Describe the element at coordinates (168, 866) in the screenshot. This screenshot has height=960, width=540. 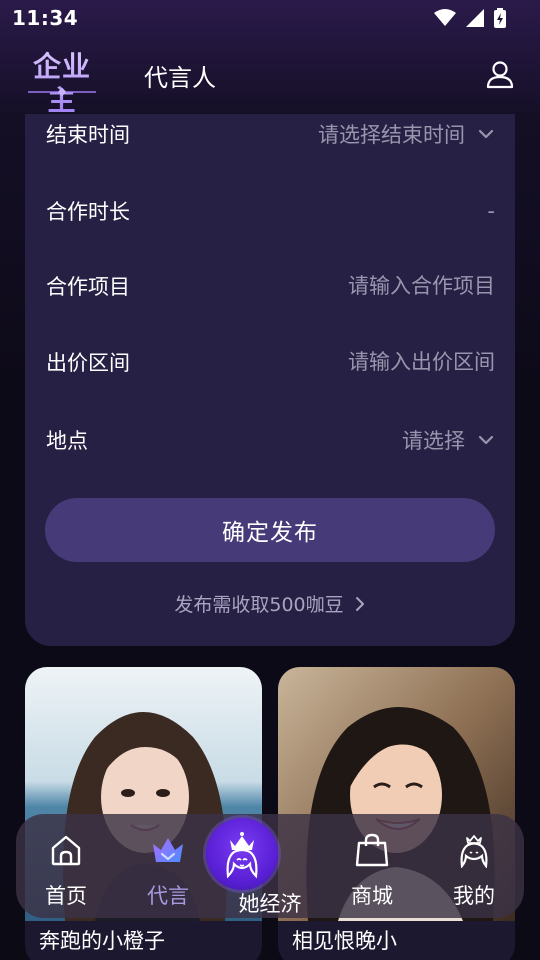
I see `nav-item-endorse: 代言` at that location.